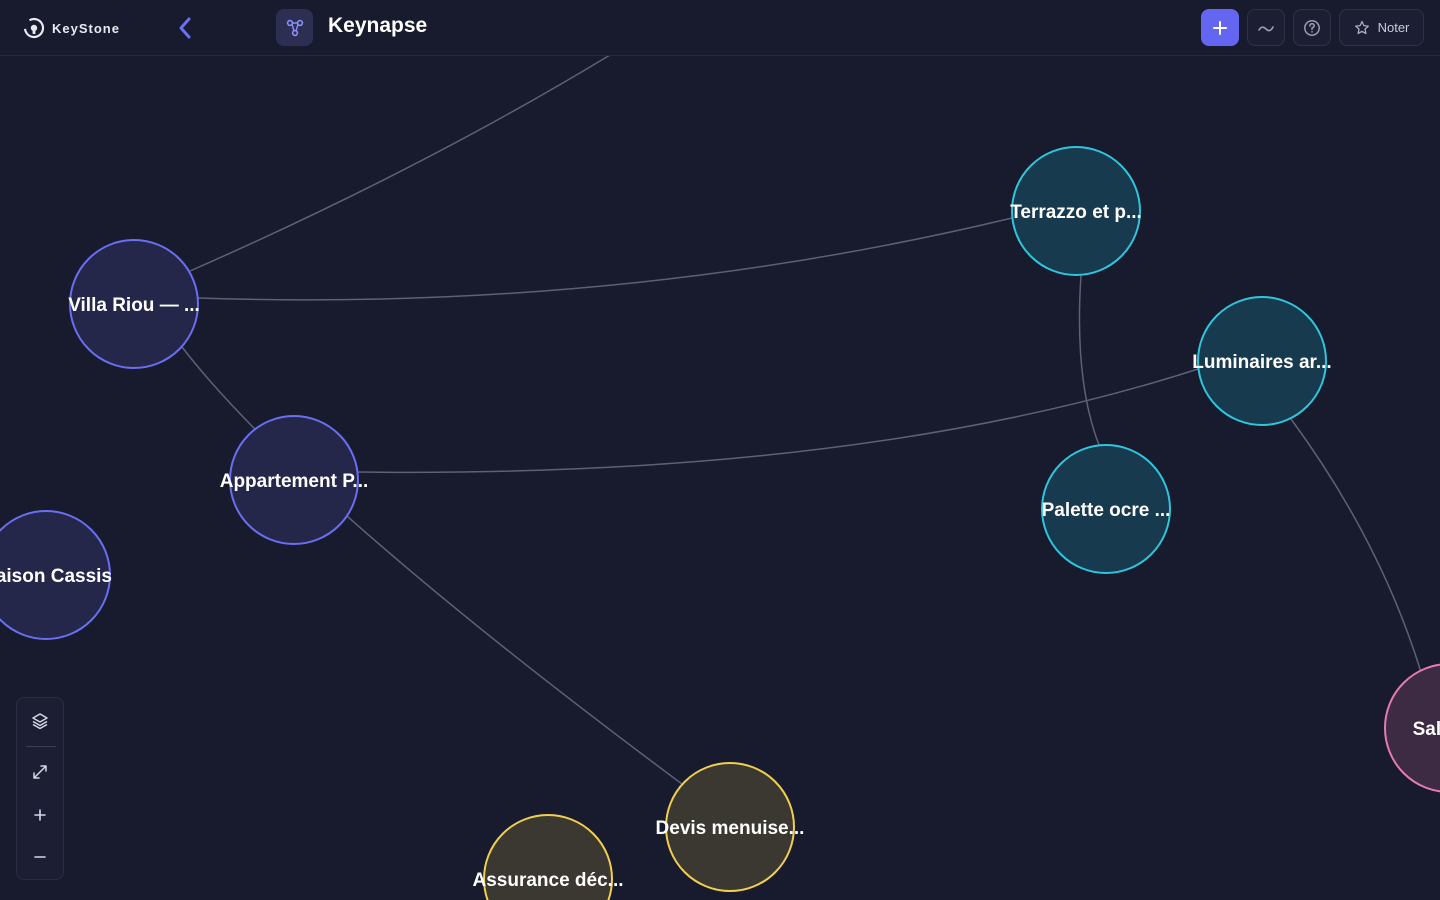 The image size is (1440, 900). I want to click on graph-nodes-icon, so click(294, 27).